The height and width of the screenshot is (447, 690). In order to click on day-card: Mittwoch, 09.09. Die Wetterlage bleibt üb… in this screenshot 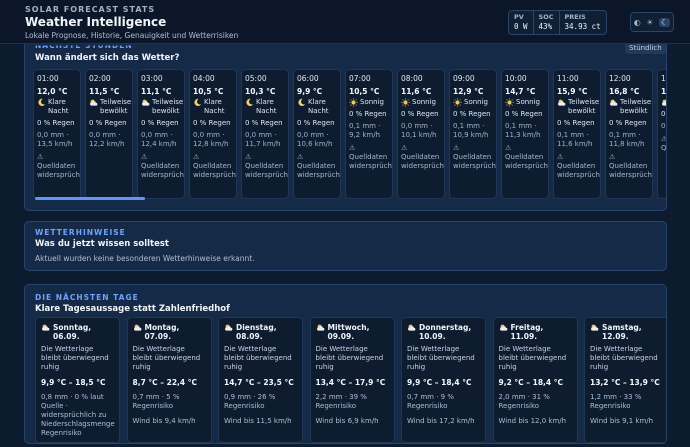, I will do `click(352, 380)`.